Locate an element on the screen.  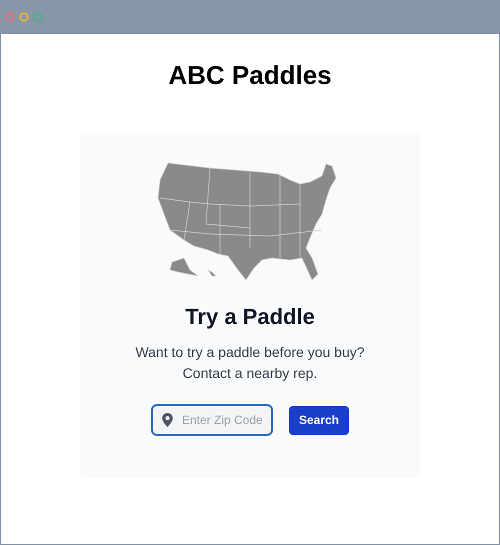
page-title: ABC Paddles is located at coordinates (250, 75).